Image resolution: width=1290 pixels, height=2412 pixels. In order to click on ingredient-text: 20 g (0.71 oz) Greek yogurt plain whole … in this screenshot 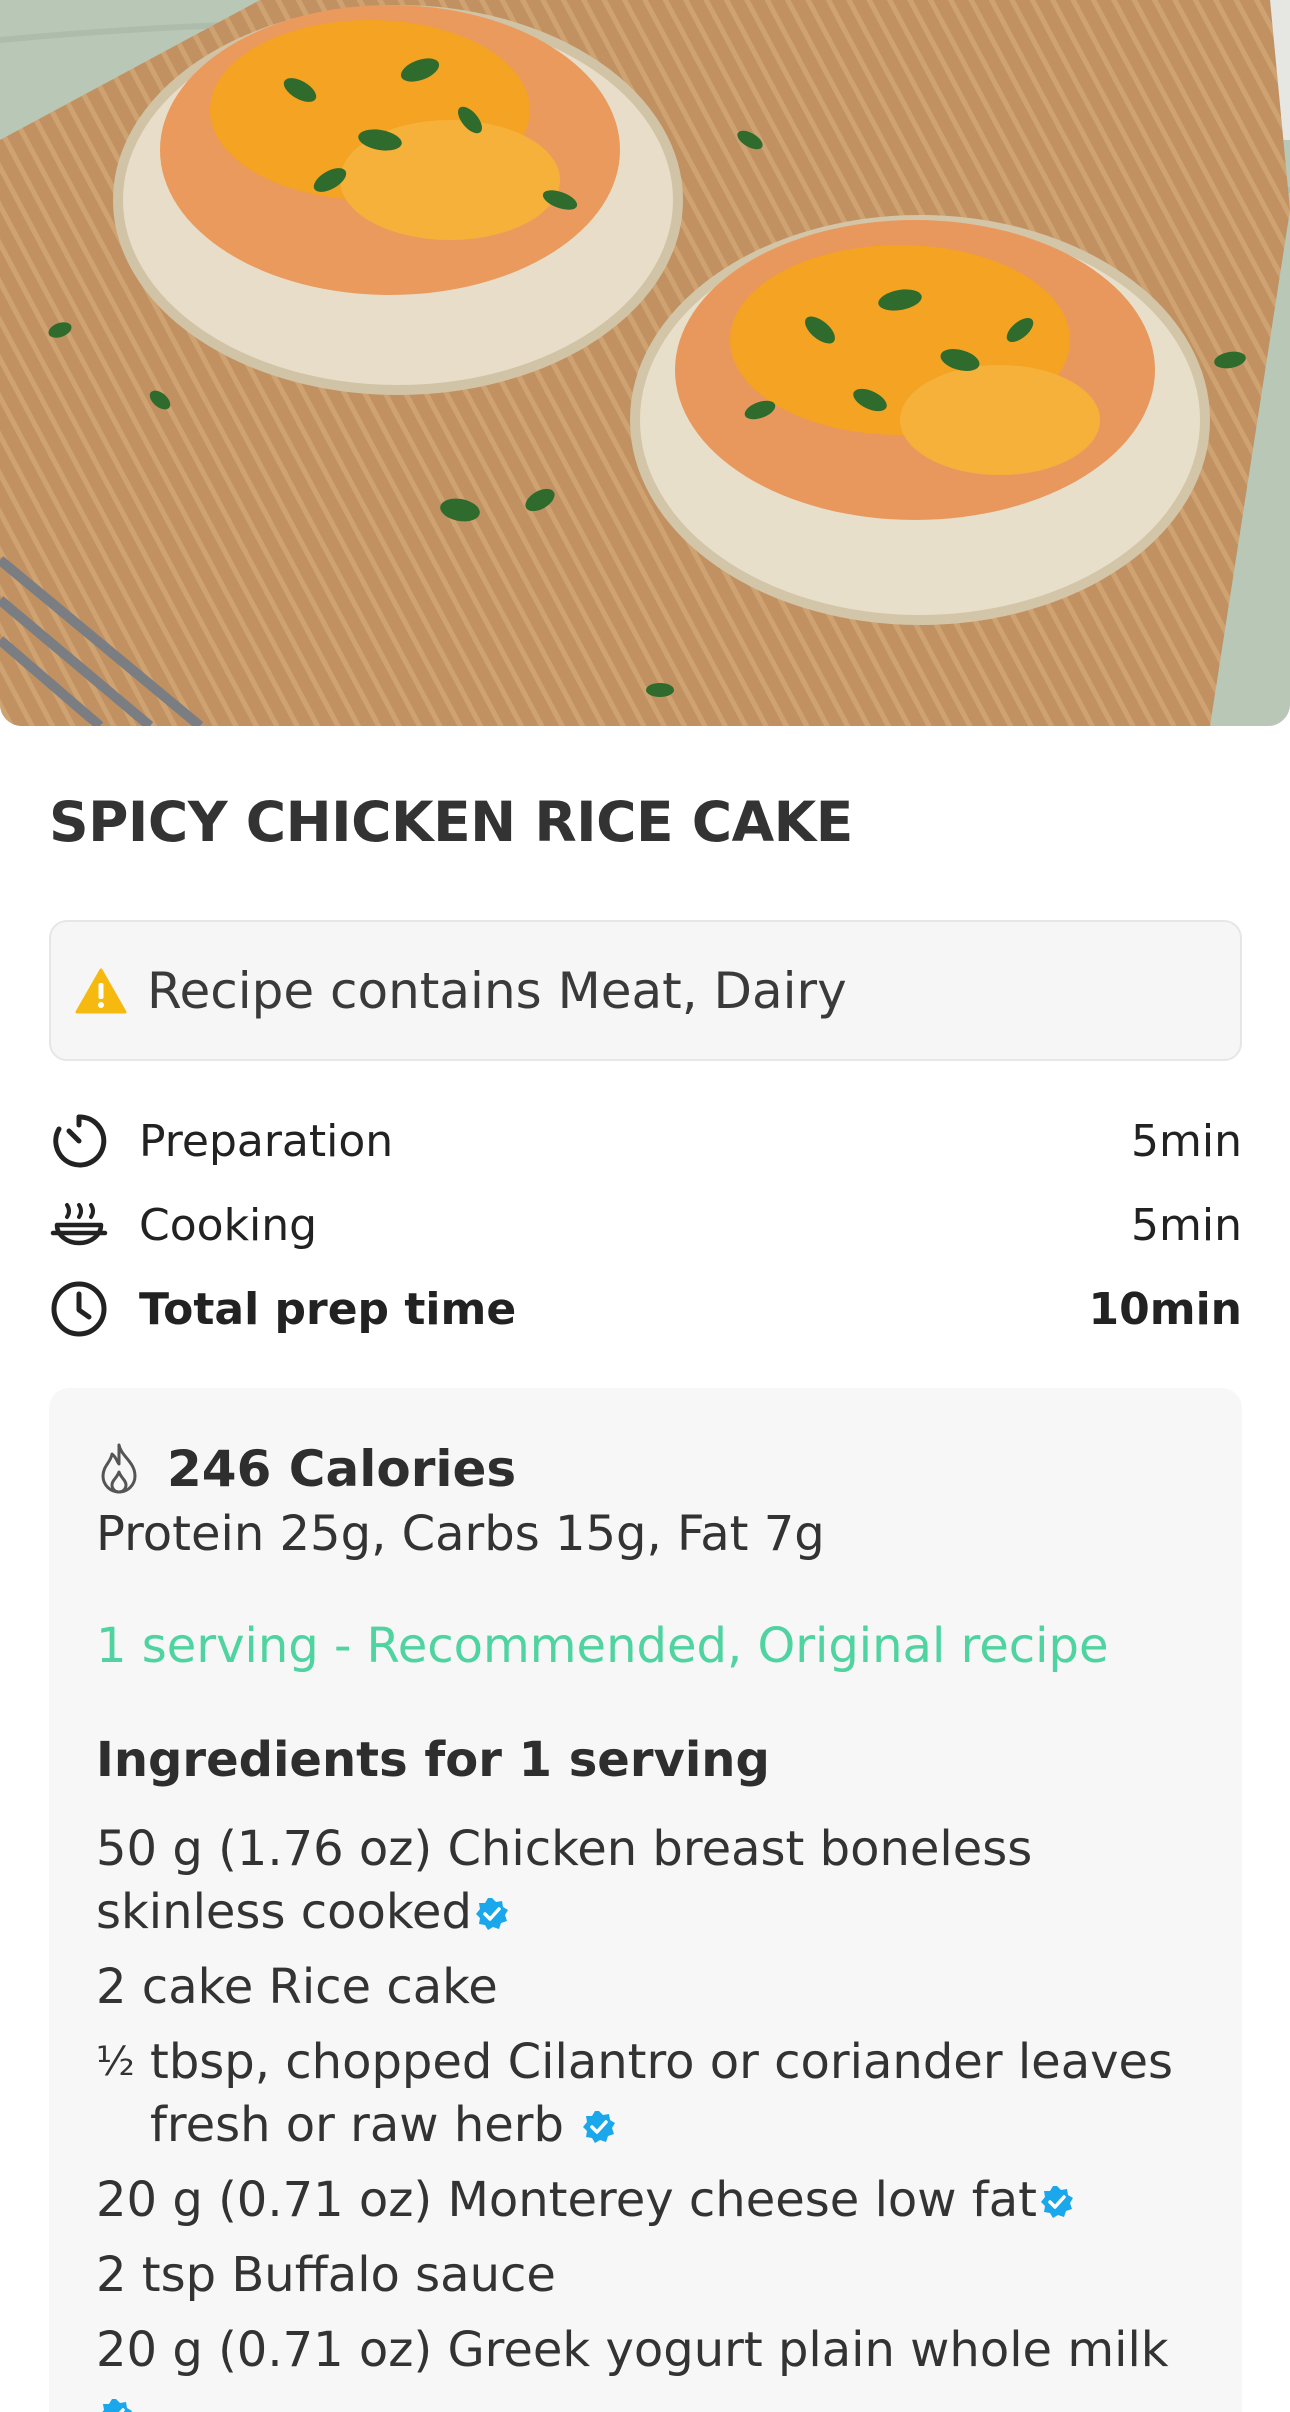, I will do `click(632, 2350)`.